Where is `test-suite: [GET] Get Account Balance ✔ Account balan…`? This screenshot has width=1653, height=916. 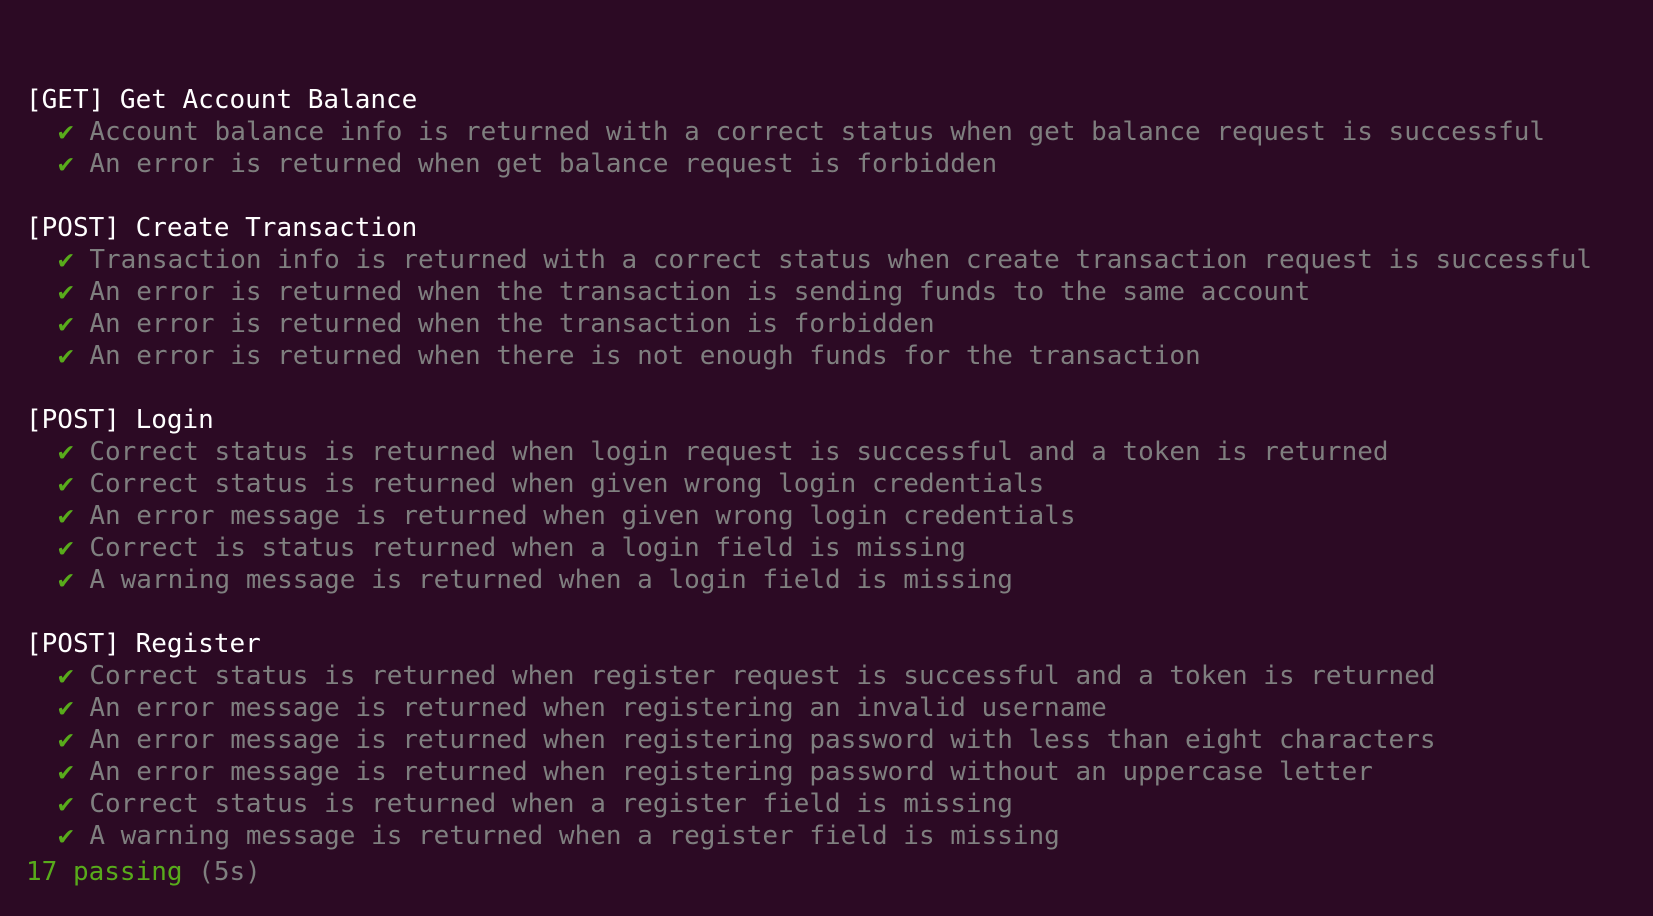
test-suite: [GET] Get Account Balance ✔ Account balan… is located at coordinates (826, 132).